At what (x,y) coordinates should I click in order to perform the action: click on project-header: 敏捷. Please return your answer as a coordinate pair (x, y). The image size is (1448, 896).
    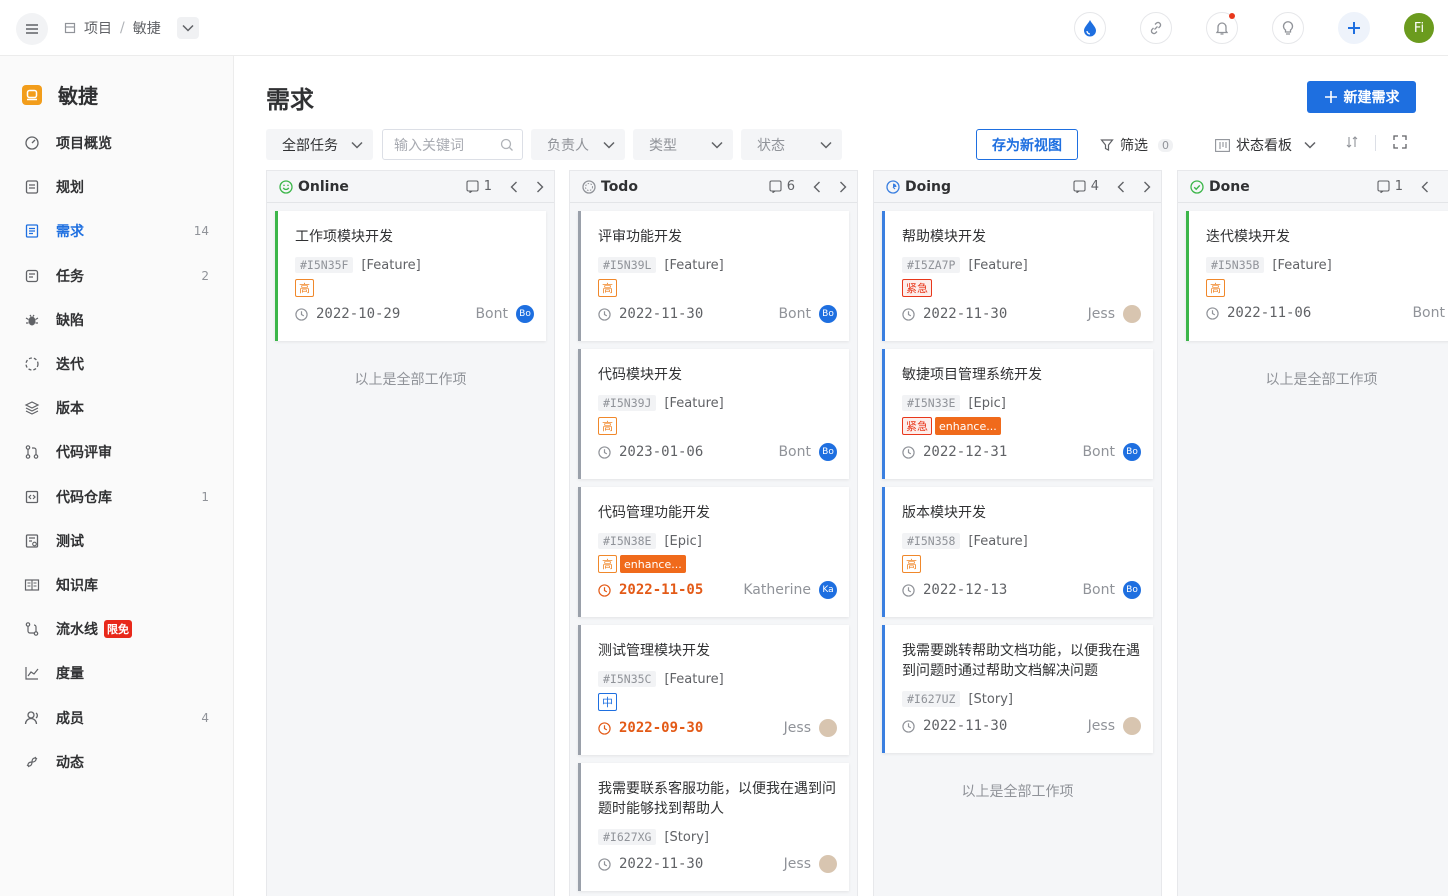
    Looking at the image, I should click on (60, 94).